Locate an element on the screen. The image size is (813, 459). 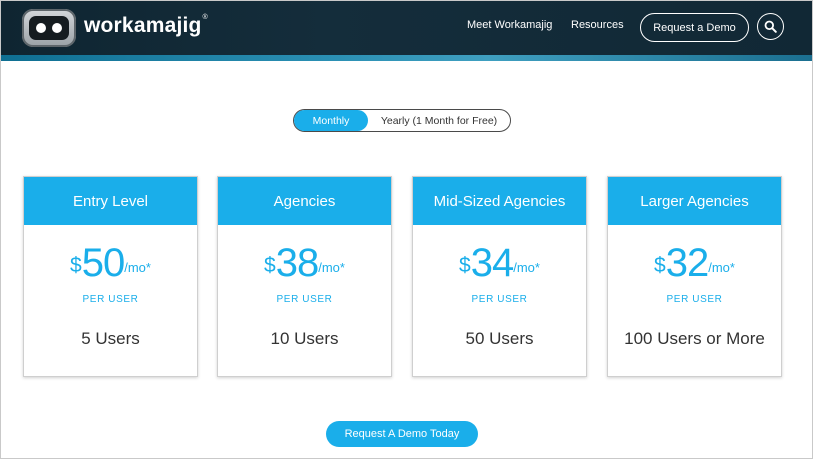
toggle-monthly: Monthly is located at coordinates (331, 120).